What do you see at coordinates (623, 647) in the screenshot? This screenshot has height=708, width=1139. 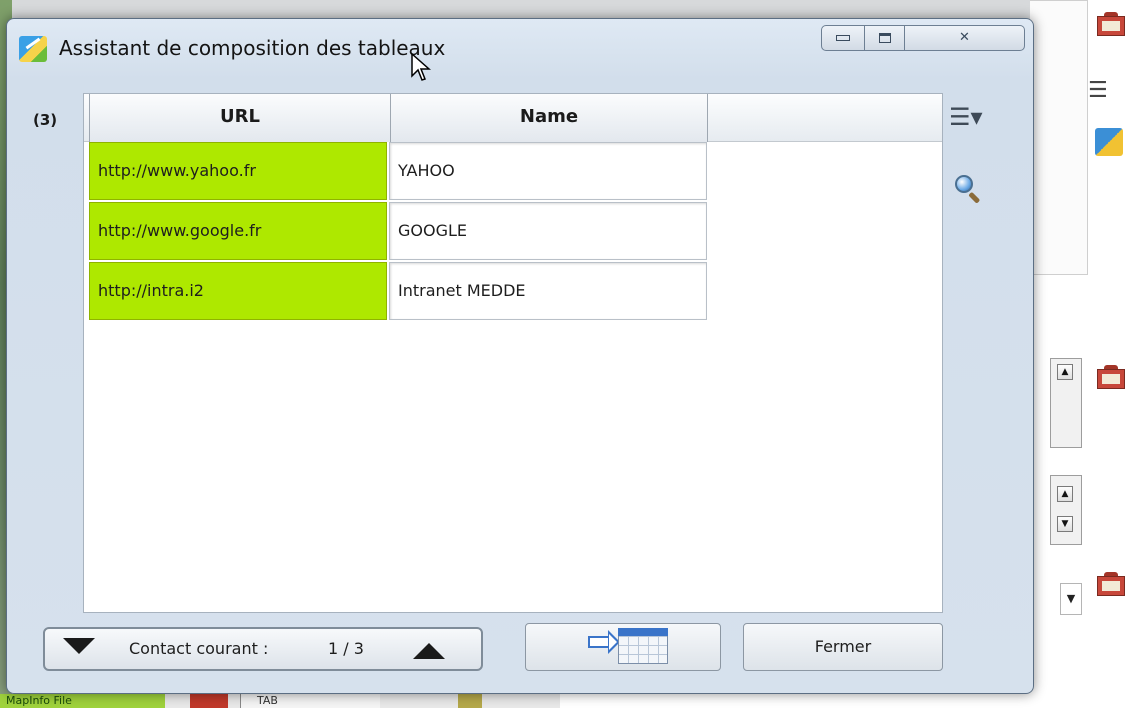 I see `export-to-table-button` at bounding box center [623, 647].